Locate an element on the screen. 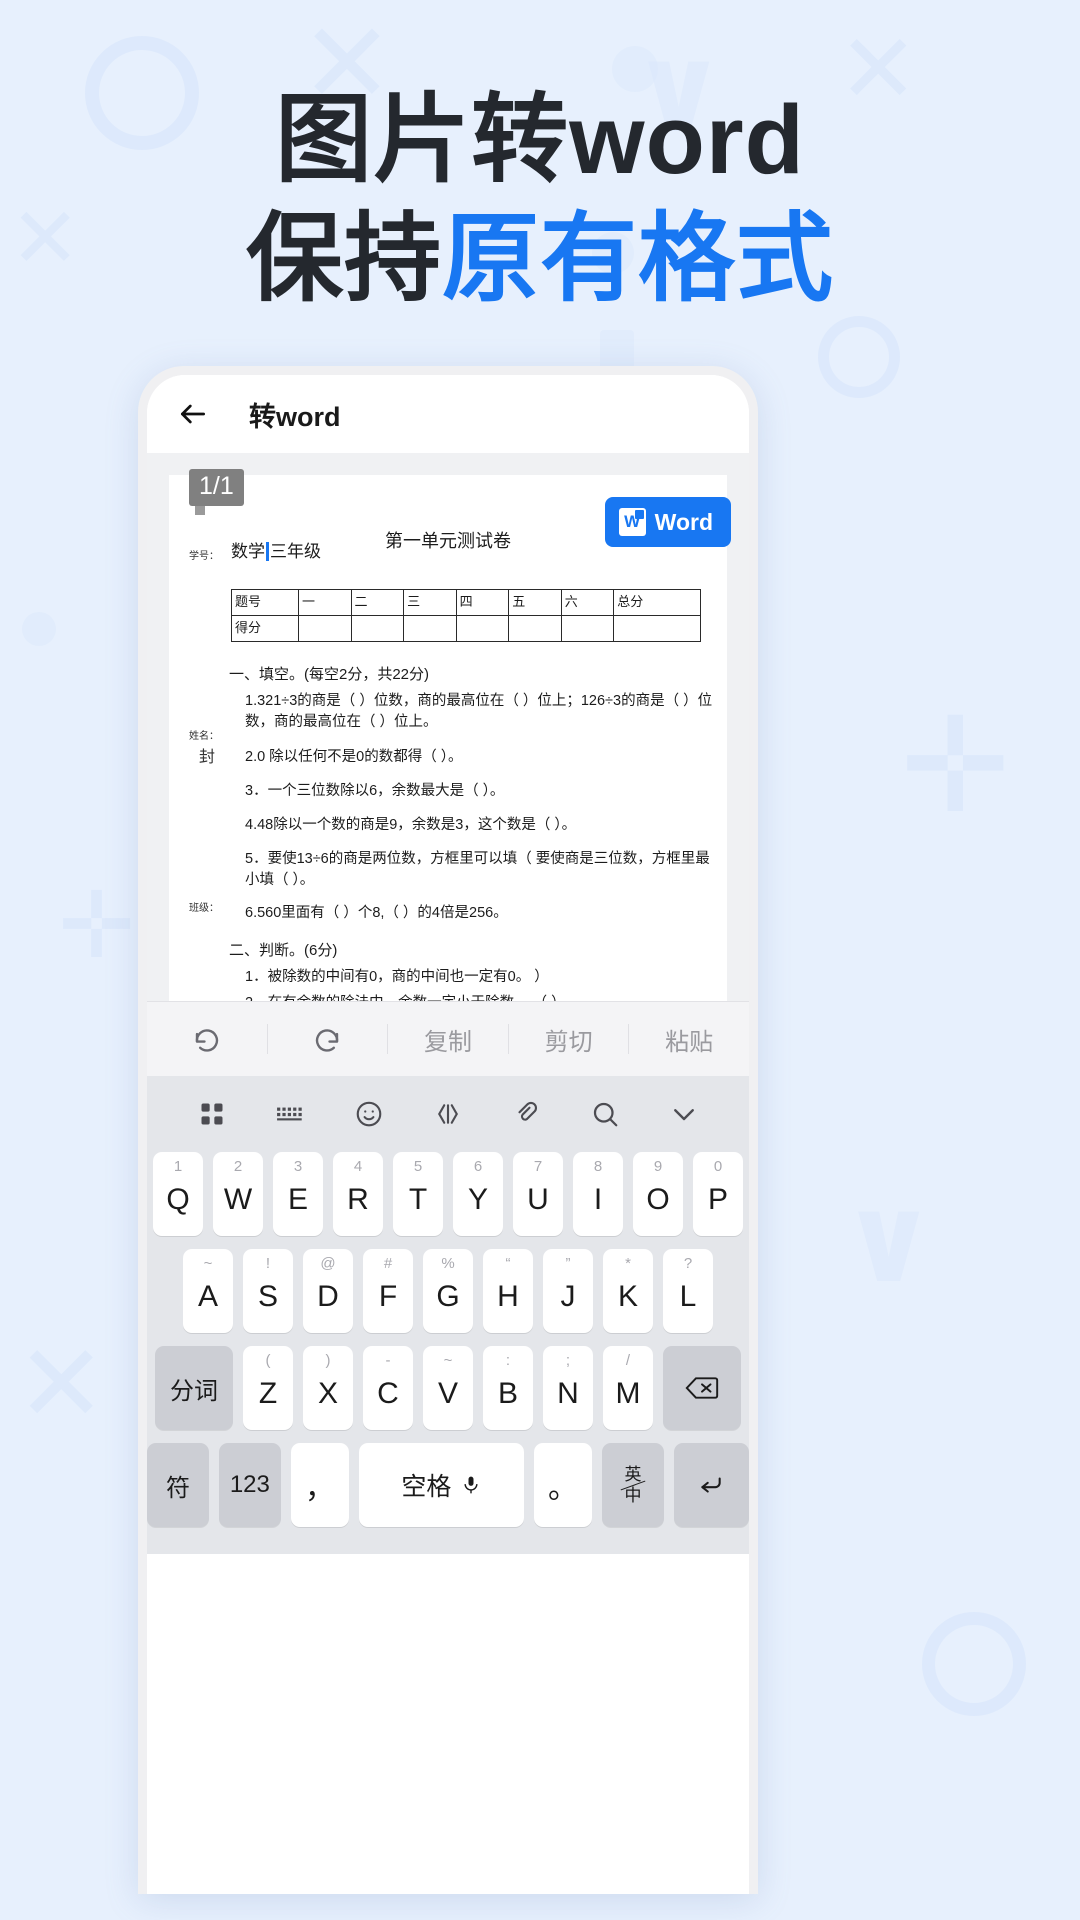 The width and height of the screenshot is (1080, 1920). key-o: 9O is located at coordinates (658, 1194).